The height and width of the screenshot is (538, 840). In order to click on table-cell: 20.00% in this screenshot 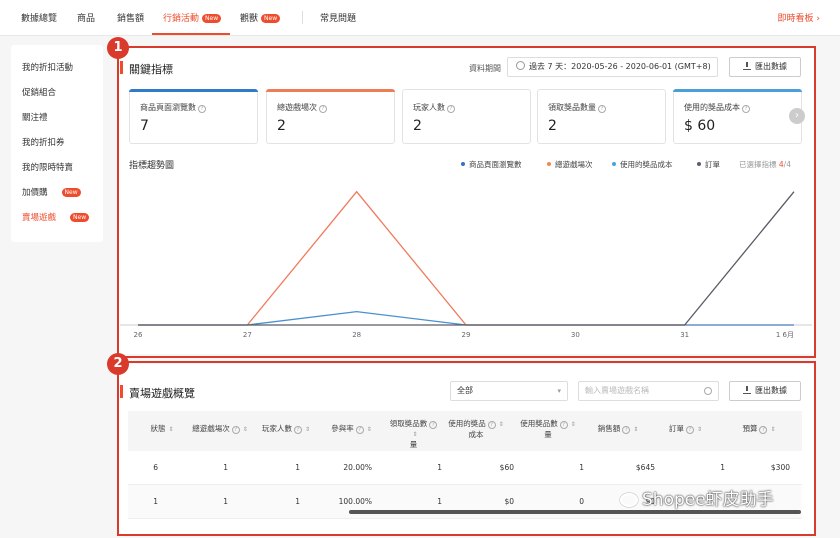, I will do `click(357, 467)`.